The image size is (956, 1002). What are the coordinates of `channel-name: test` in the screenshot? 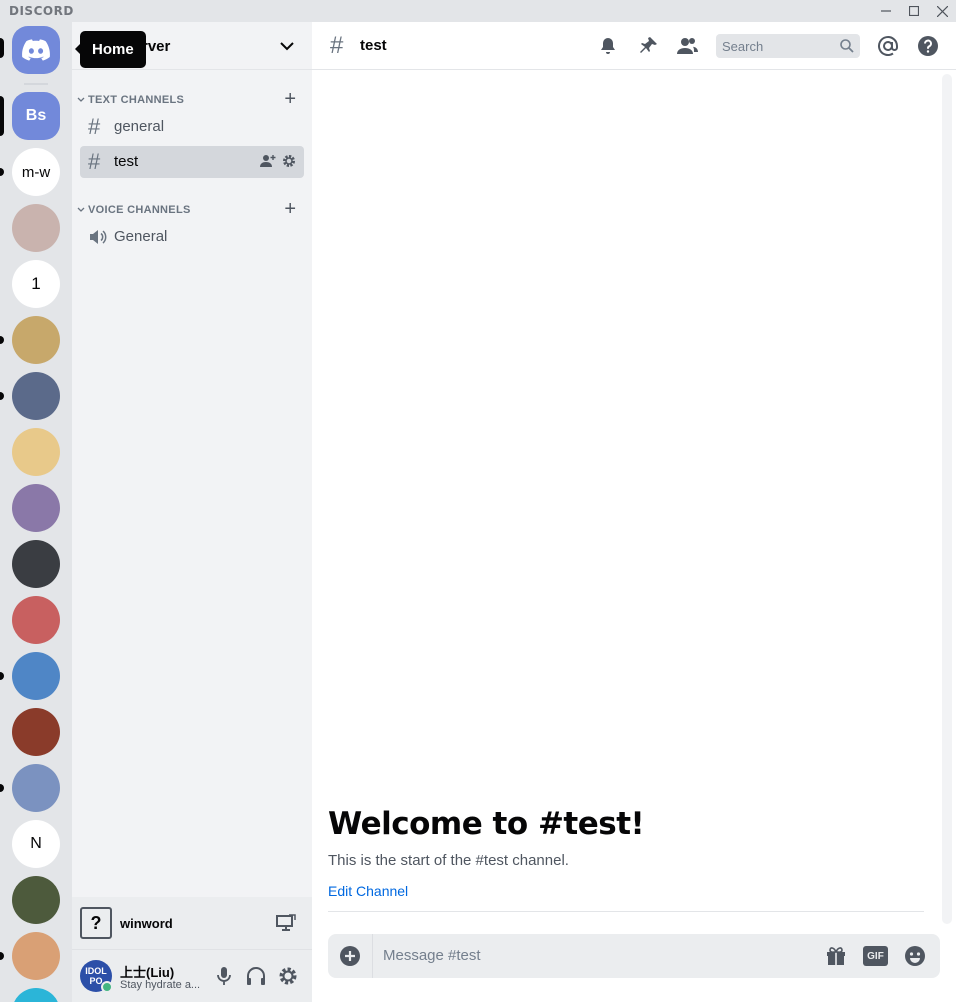 It's located at (126, 161).